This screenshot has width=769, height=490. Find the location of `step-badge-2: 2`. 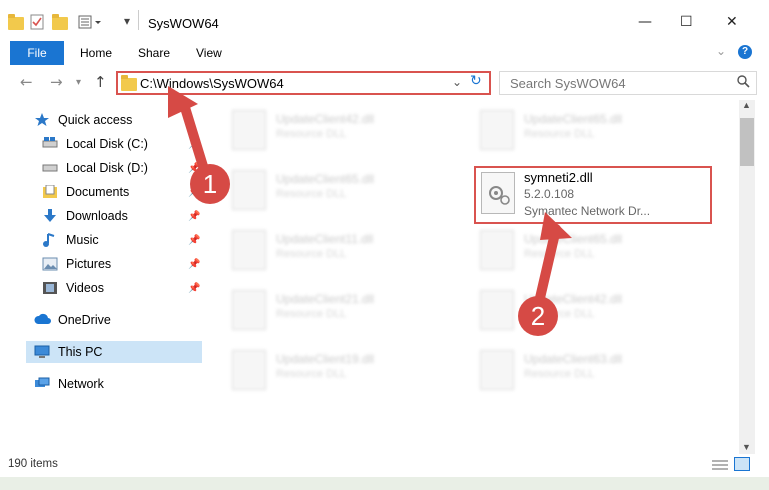

step-badge-2: 2 is located at coordinates (538, 316).